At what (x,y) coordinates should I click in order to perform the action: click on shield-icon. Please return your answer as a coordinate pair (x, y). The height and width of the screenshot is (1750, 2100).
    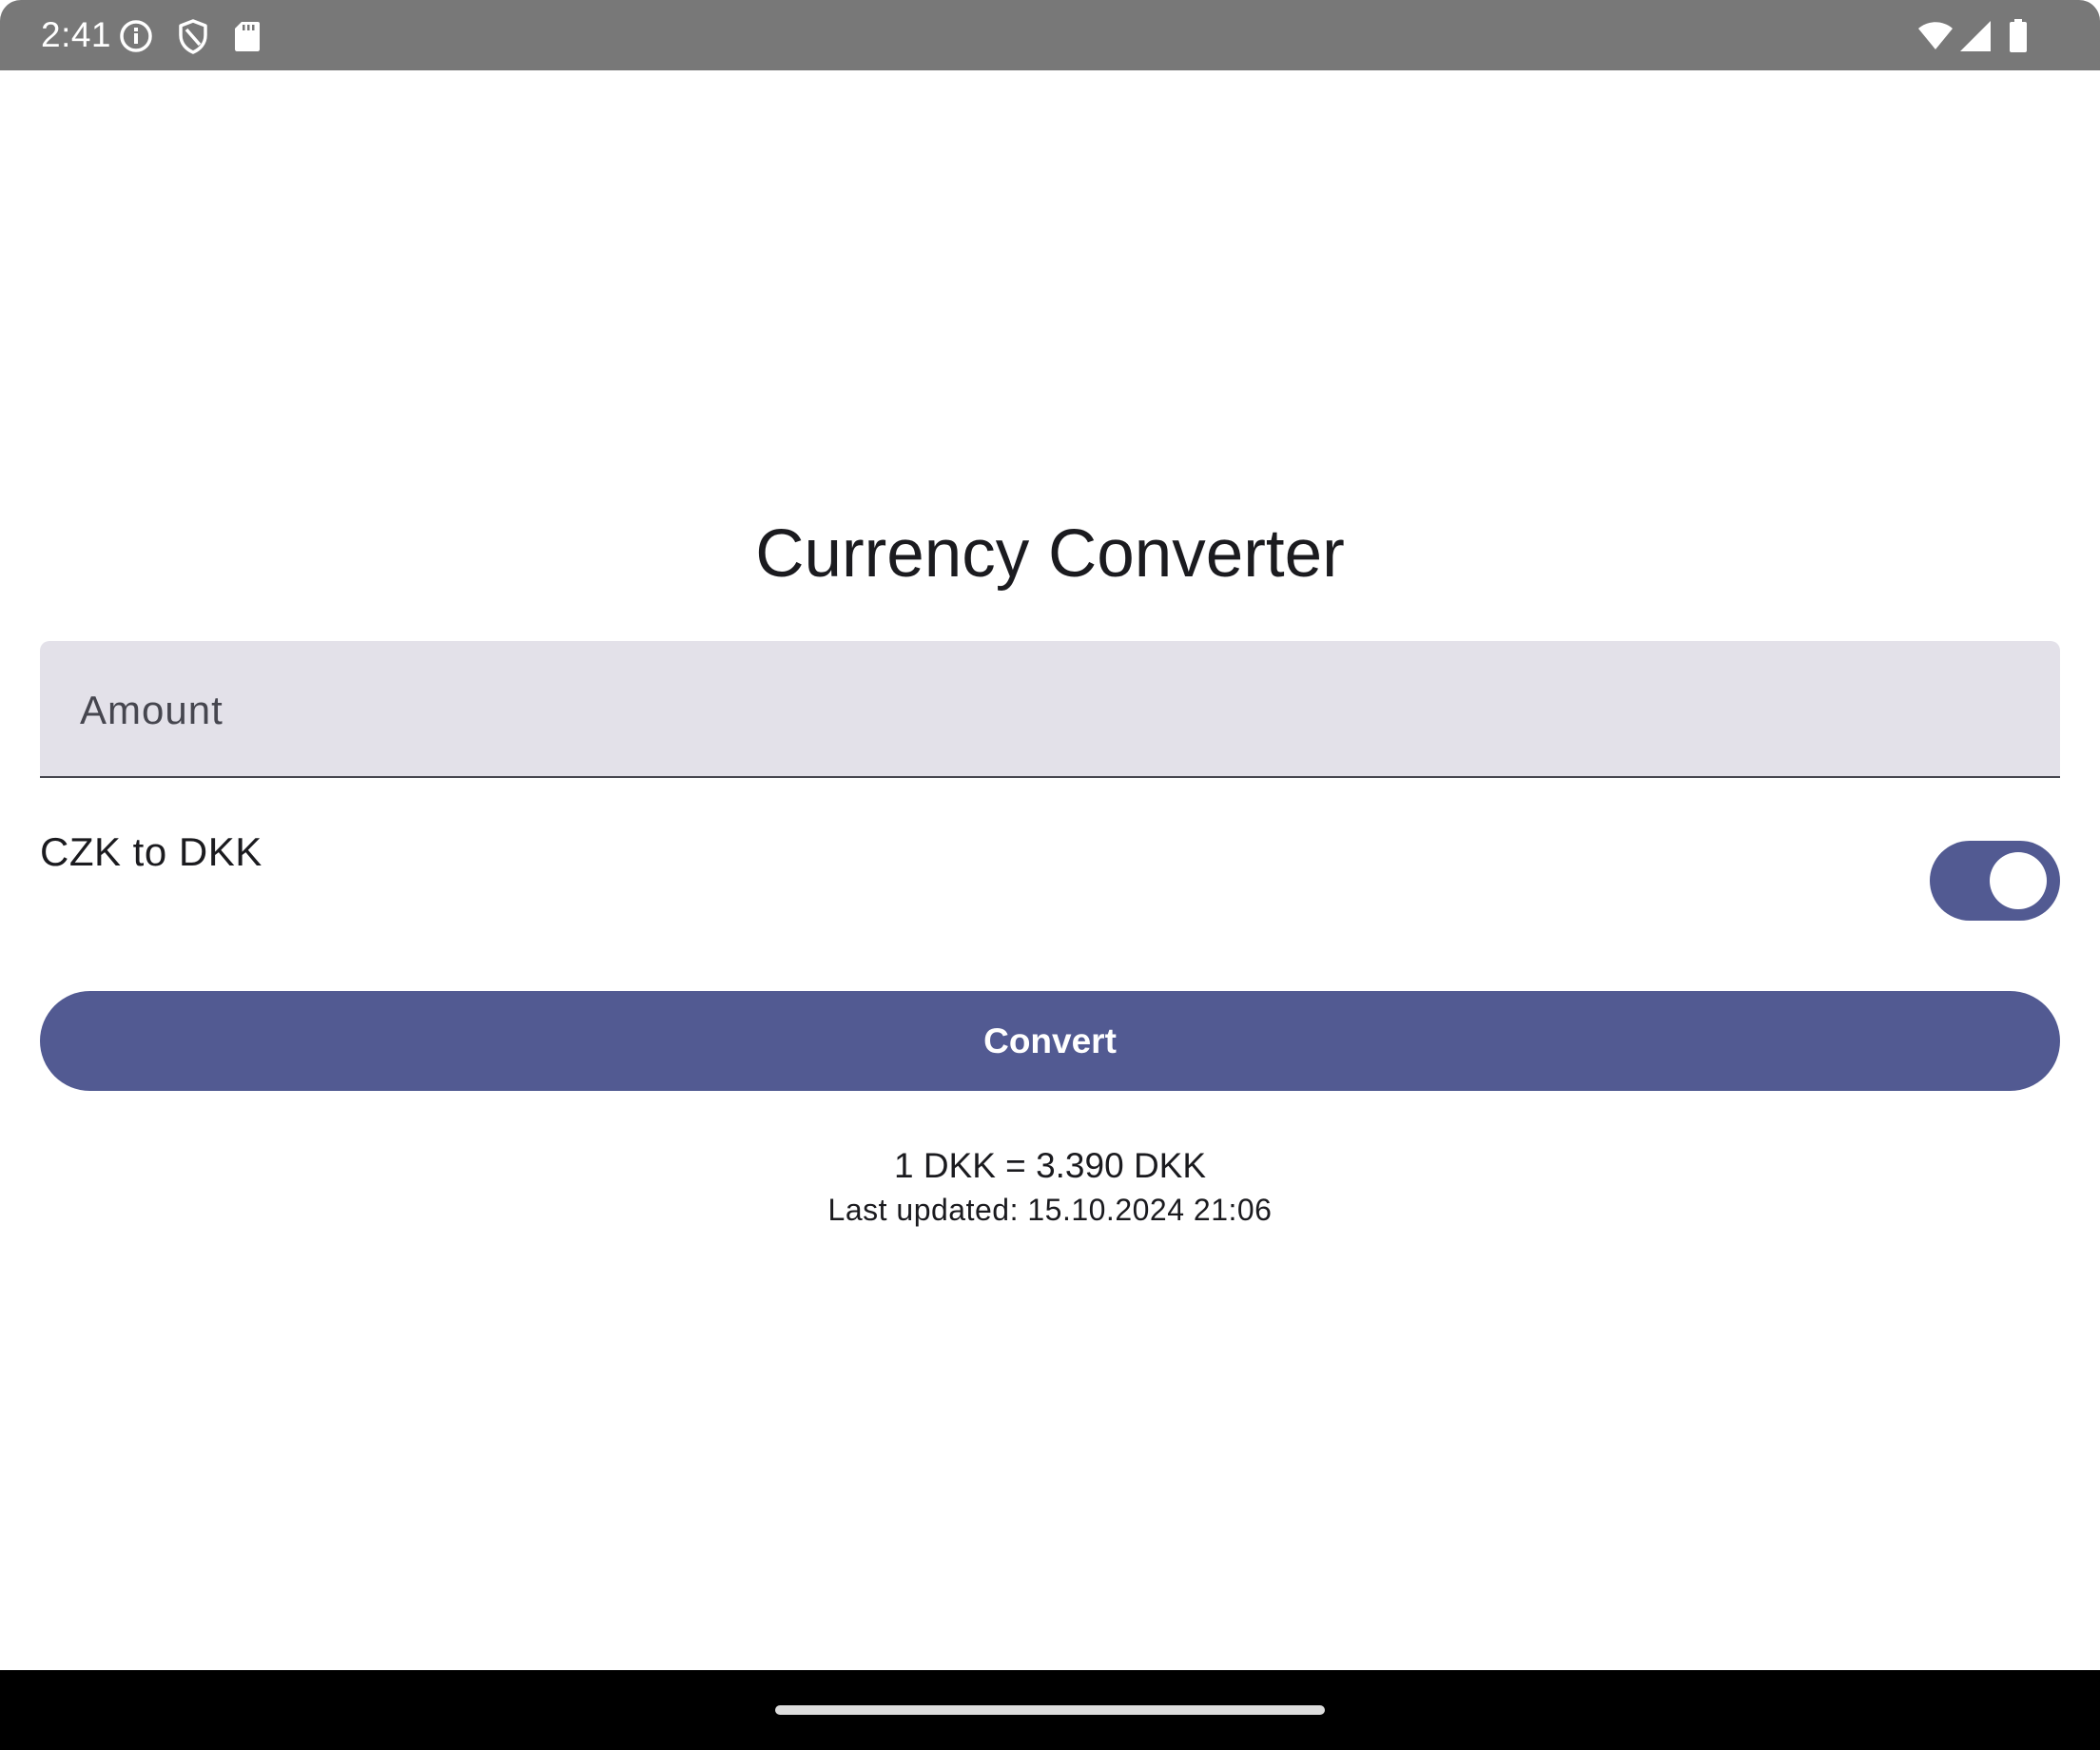
    Looking at the image, I should click on (193, 36).